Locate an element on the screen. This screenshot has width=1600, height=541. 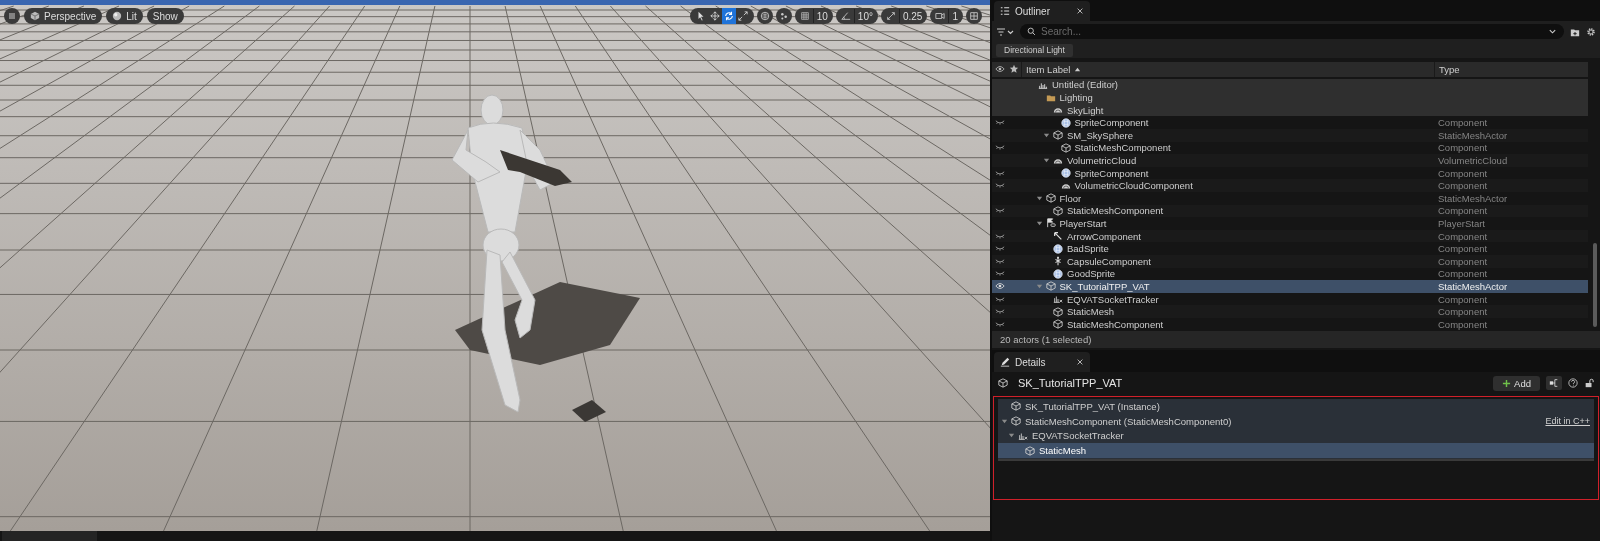
details-tab: Details is located at coordinates (1042, 362).